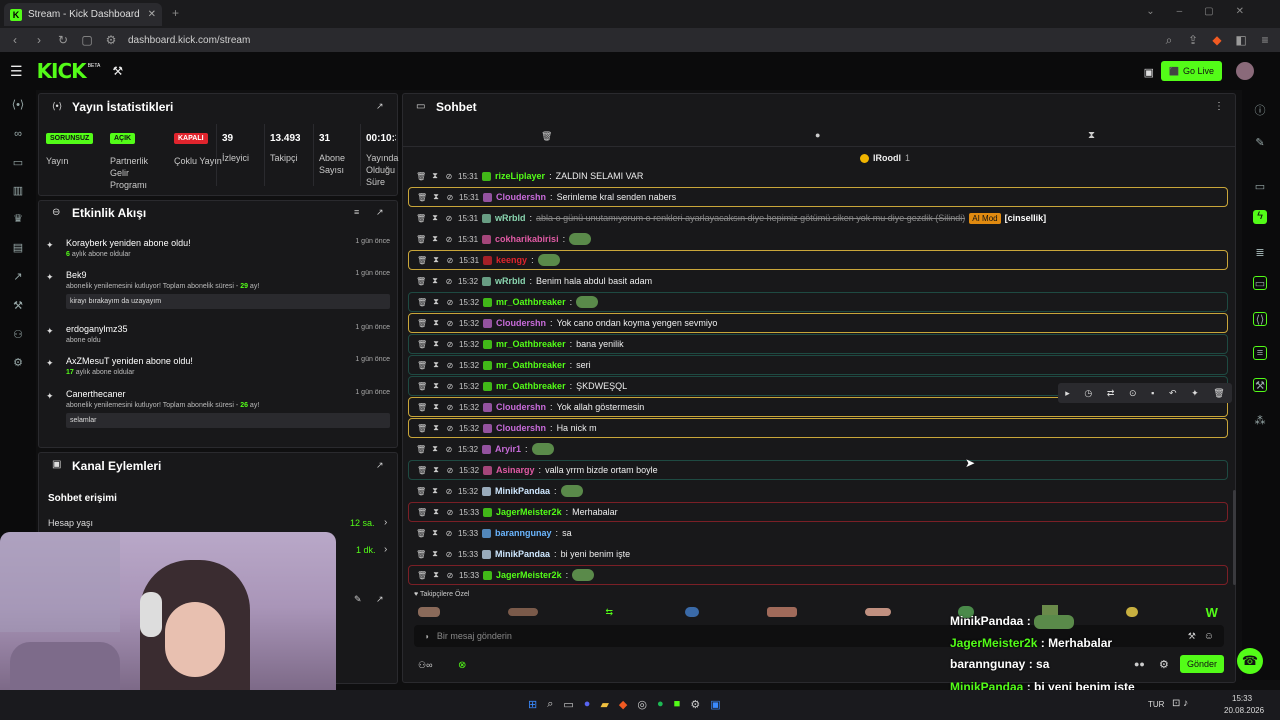 The image size is (1280, 720). What do you see at coordinates (1169, 40) in the screenshot?
I see `zoom-icon: ⌕` at bounding box center [1169, 40].